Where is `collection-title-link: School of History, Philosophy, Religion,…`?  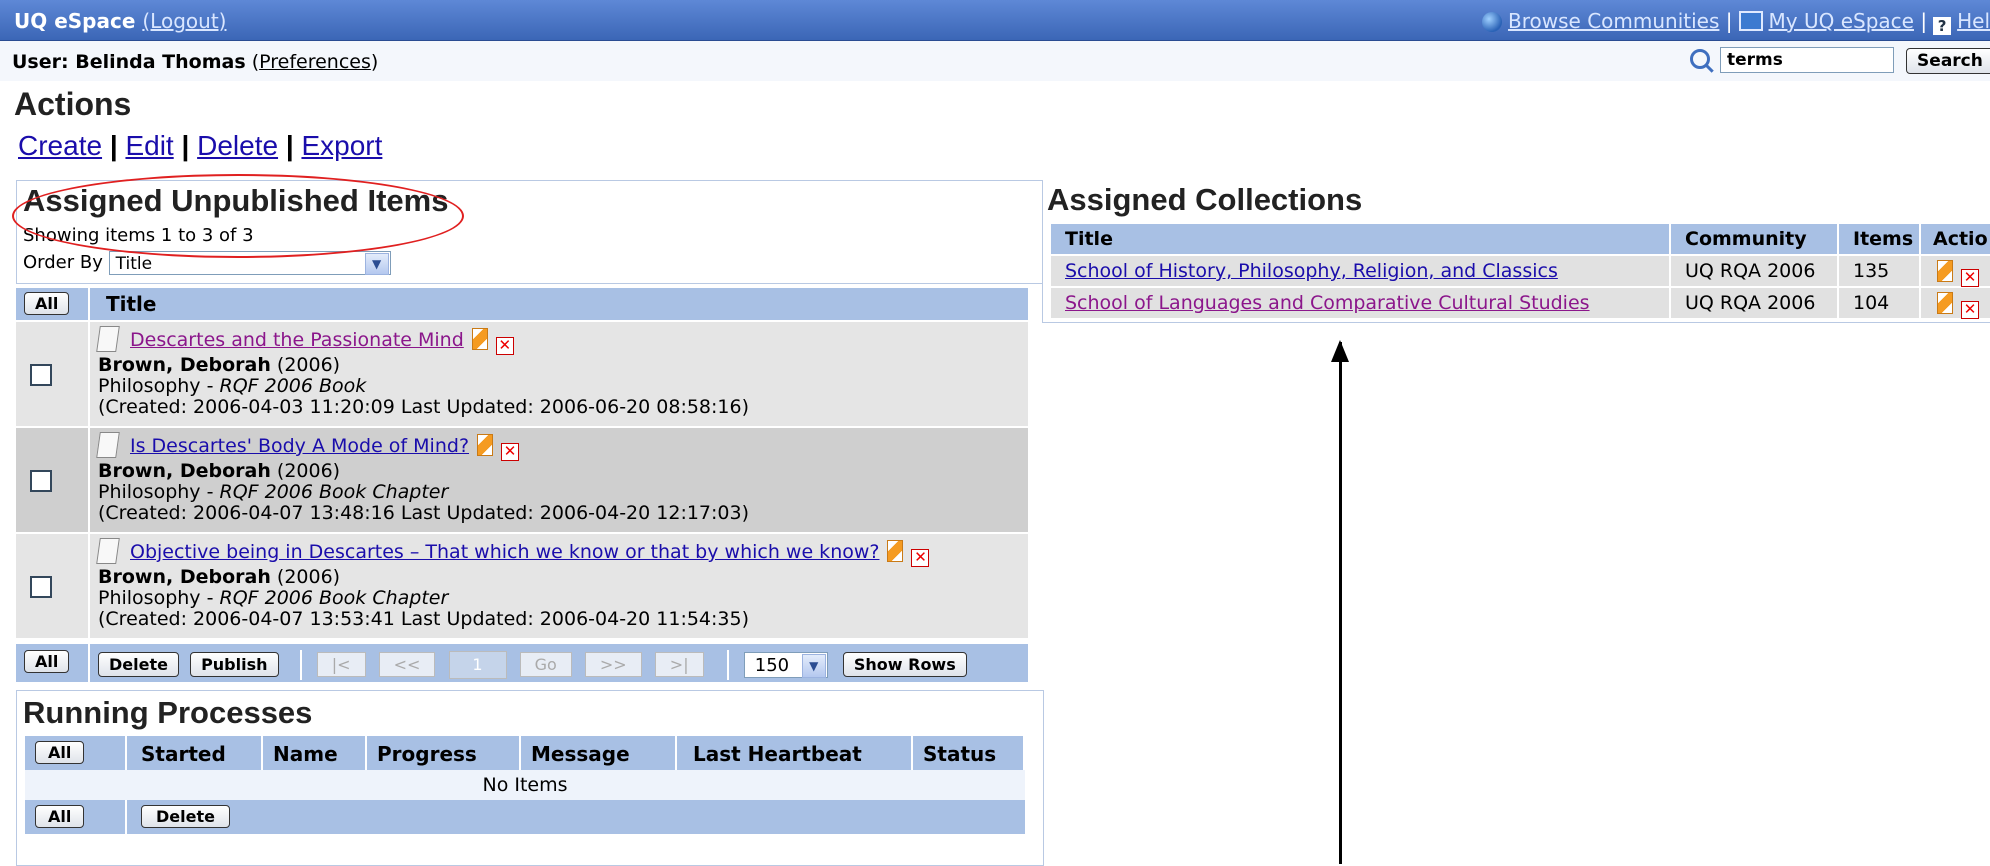 collection-title-link: School of History, Philosophy, Religion,… is located at coordinates (1311, 271).